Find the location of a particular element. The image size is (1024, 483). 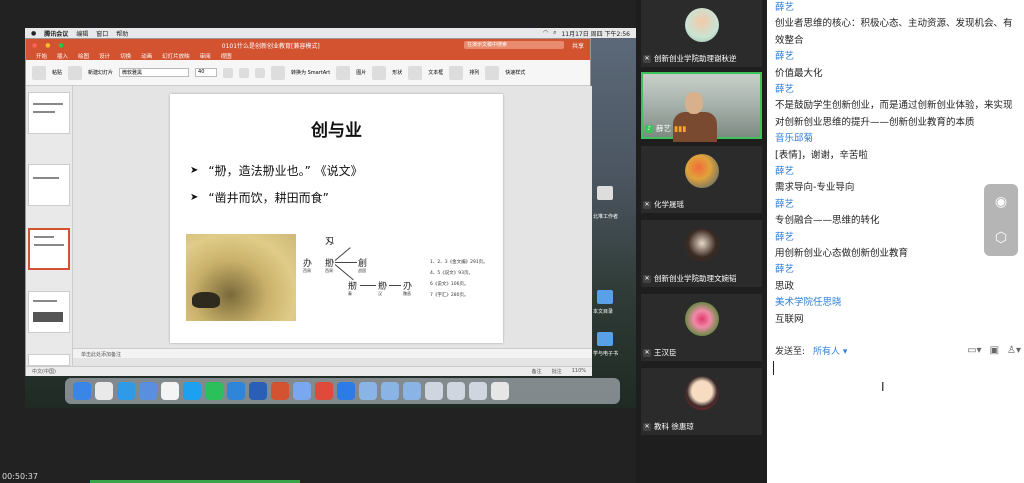

convert-smartart-button is located at coordinates (278, 72).